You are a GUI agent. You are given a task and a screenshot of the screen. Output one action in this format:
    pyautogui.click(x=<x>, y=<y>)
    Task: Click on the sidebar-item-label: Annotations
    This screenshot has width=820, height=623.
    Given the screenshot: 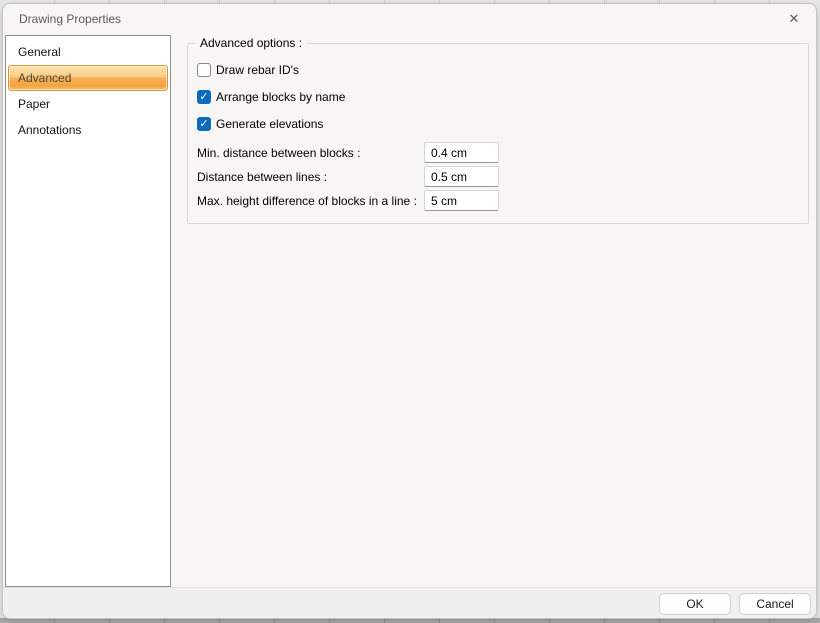 What is the action you would take?
    pyautogui.click(x=50, y=130)
    